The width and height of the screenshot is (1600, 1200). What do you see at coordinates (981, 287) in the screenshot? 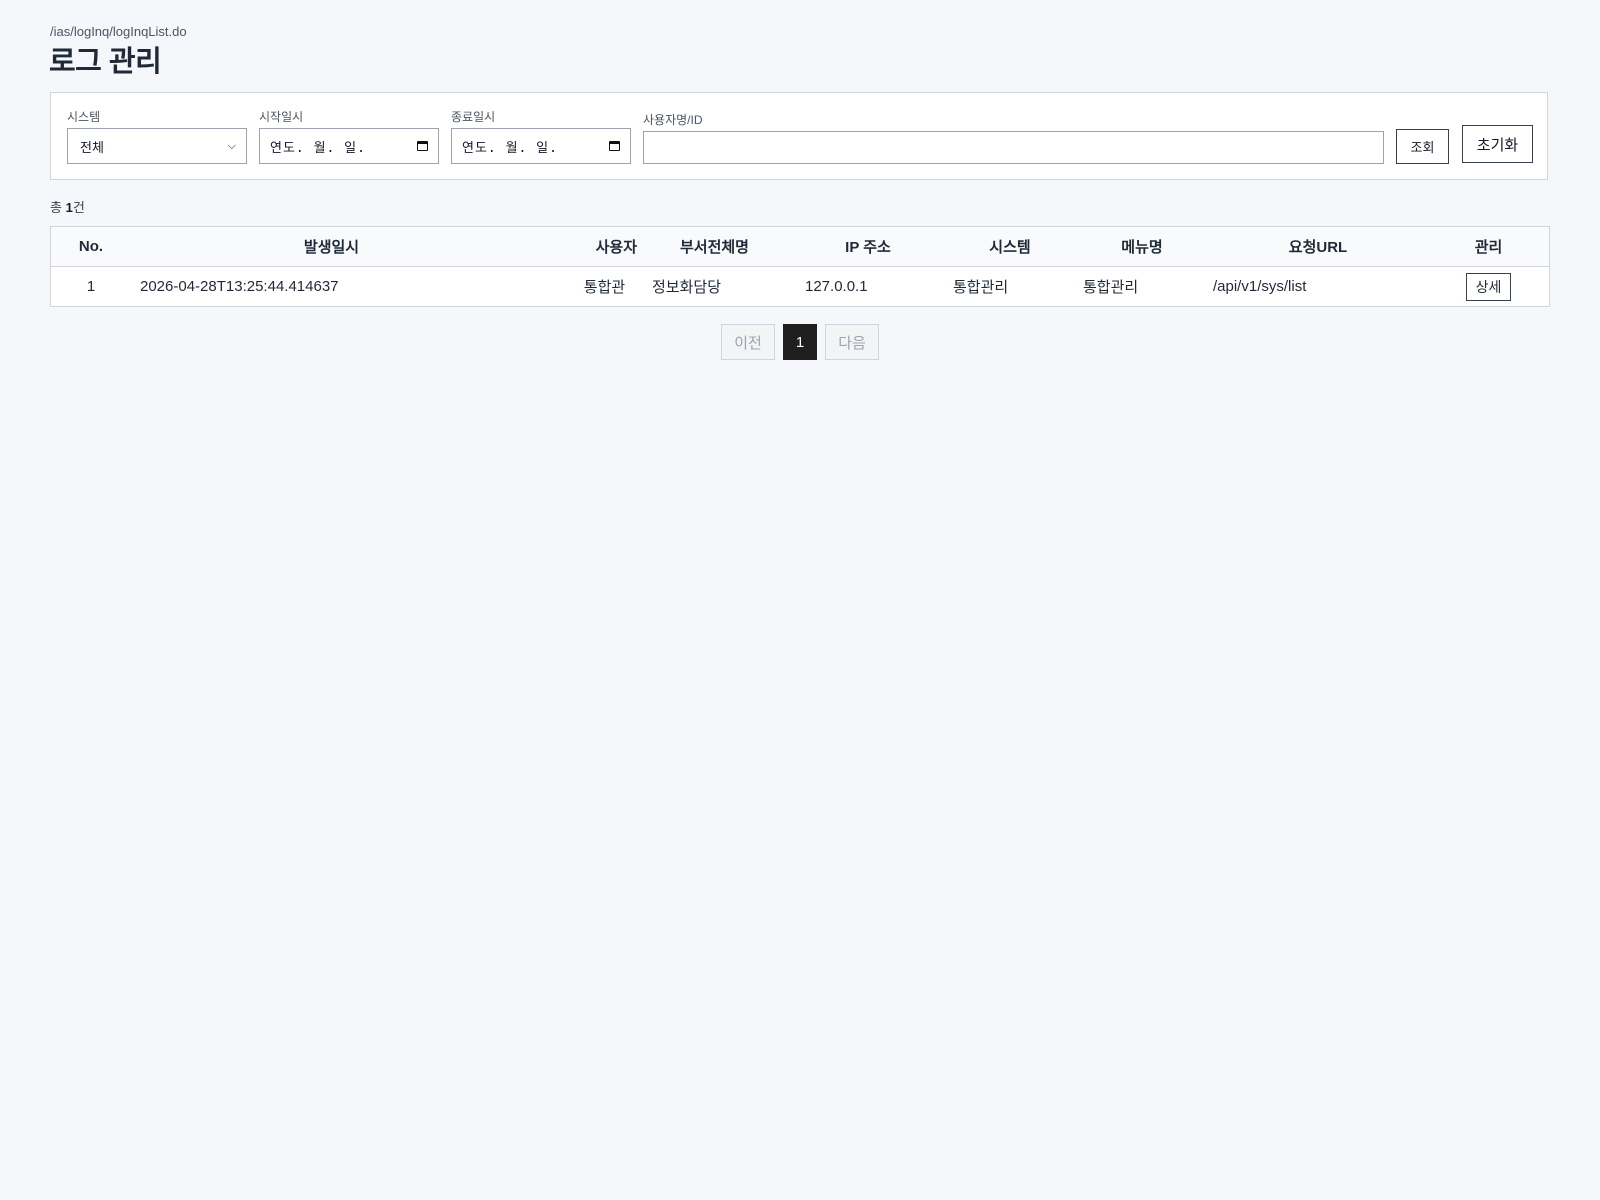
I see `cell-system: 통합관리` at bounding box center [981, 287].